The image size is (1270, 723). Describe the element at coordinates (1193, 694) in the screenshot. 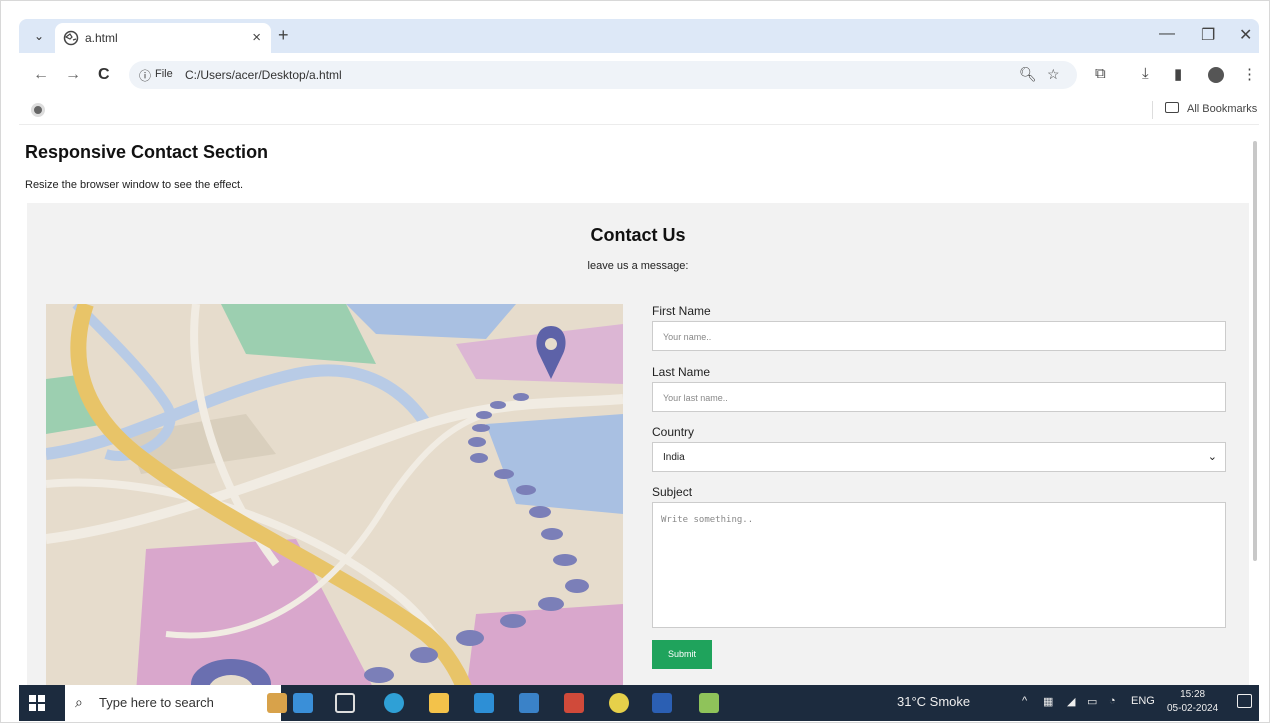

I see `clock-time: 15:28` at that location.